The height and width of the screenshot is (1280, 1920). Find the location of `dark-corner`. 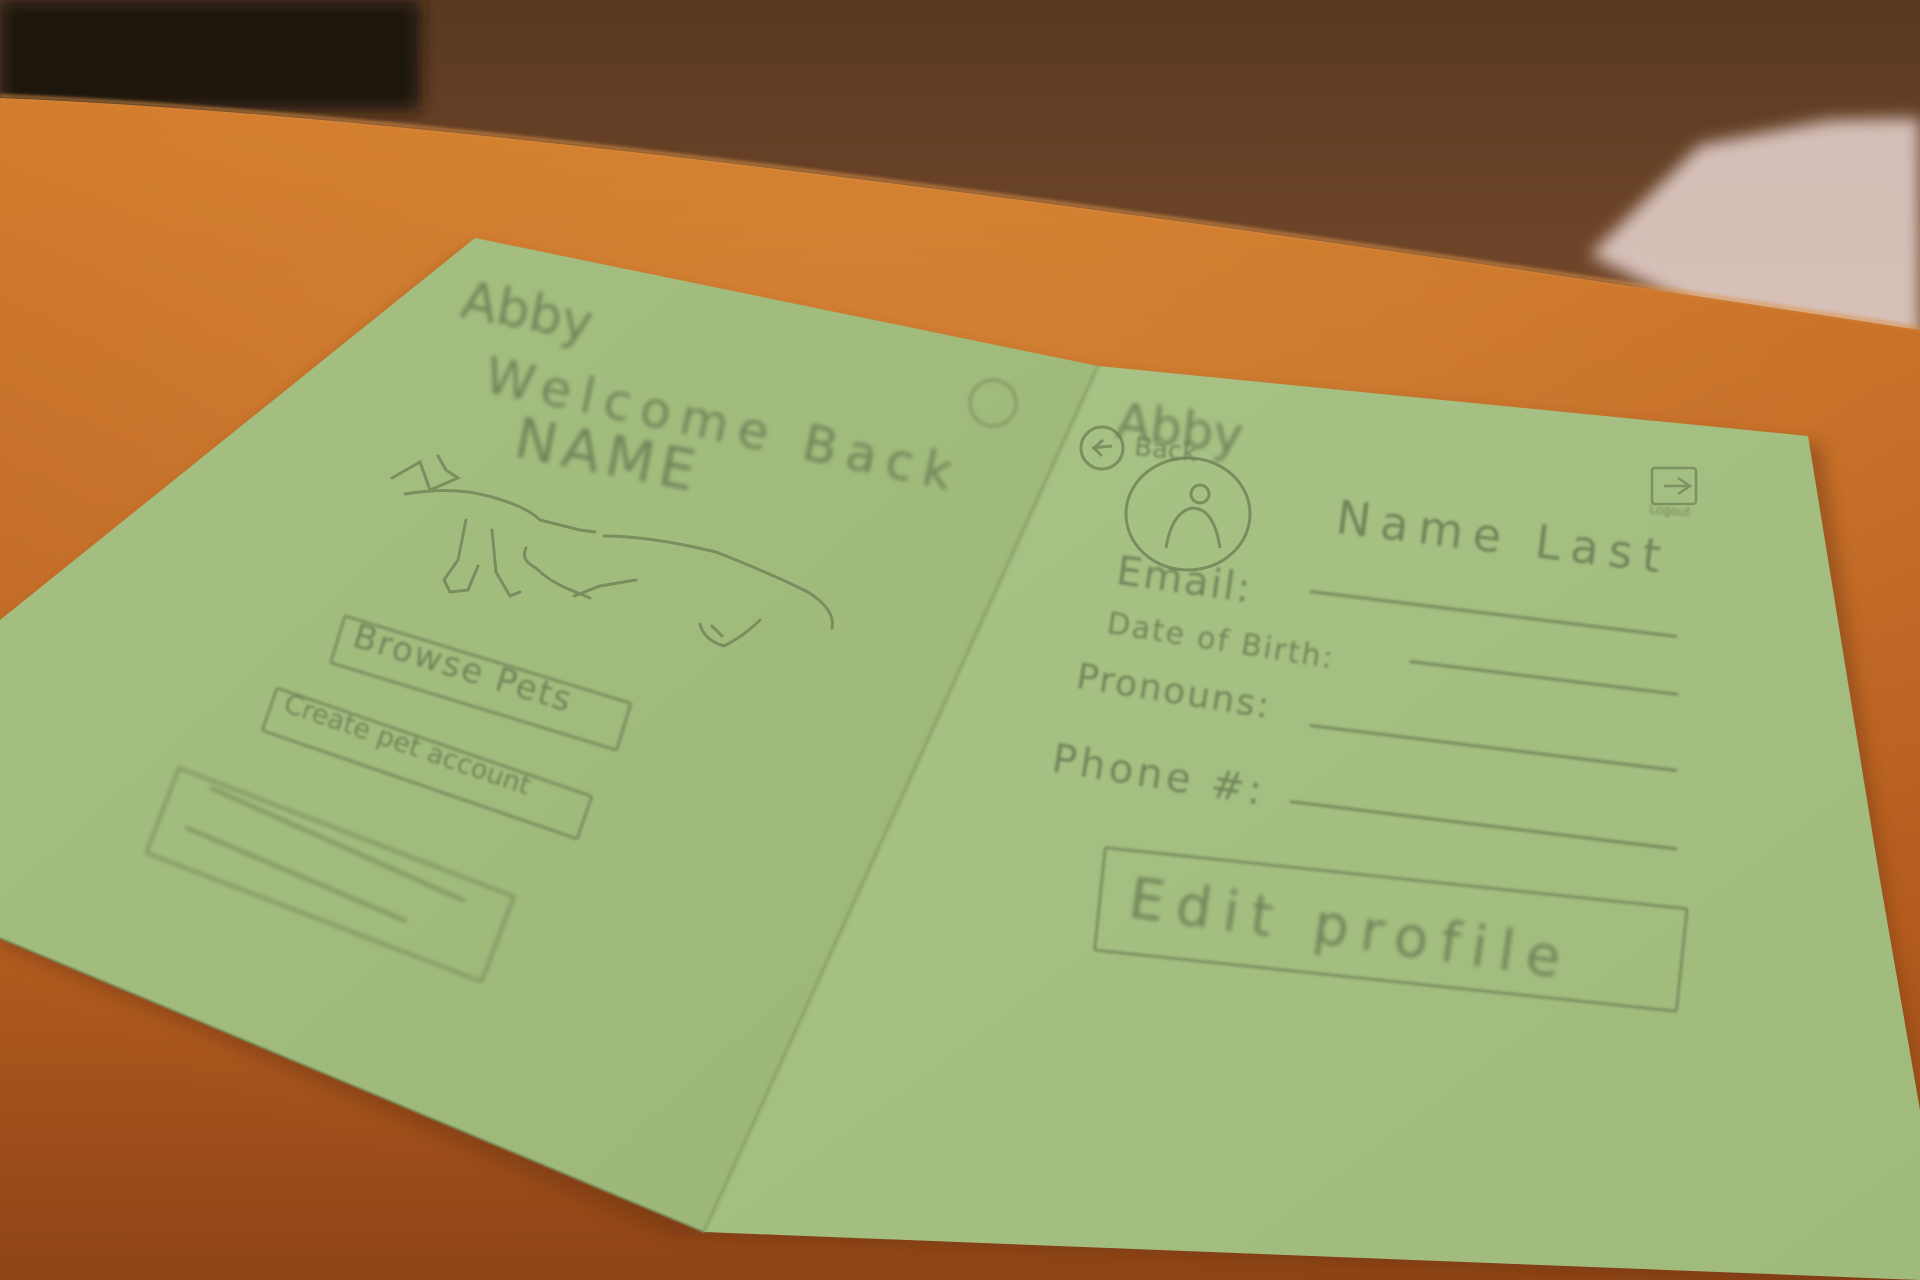

dark-corner is located at coordinates (210, 55).